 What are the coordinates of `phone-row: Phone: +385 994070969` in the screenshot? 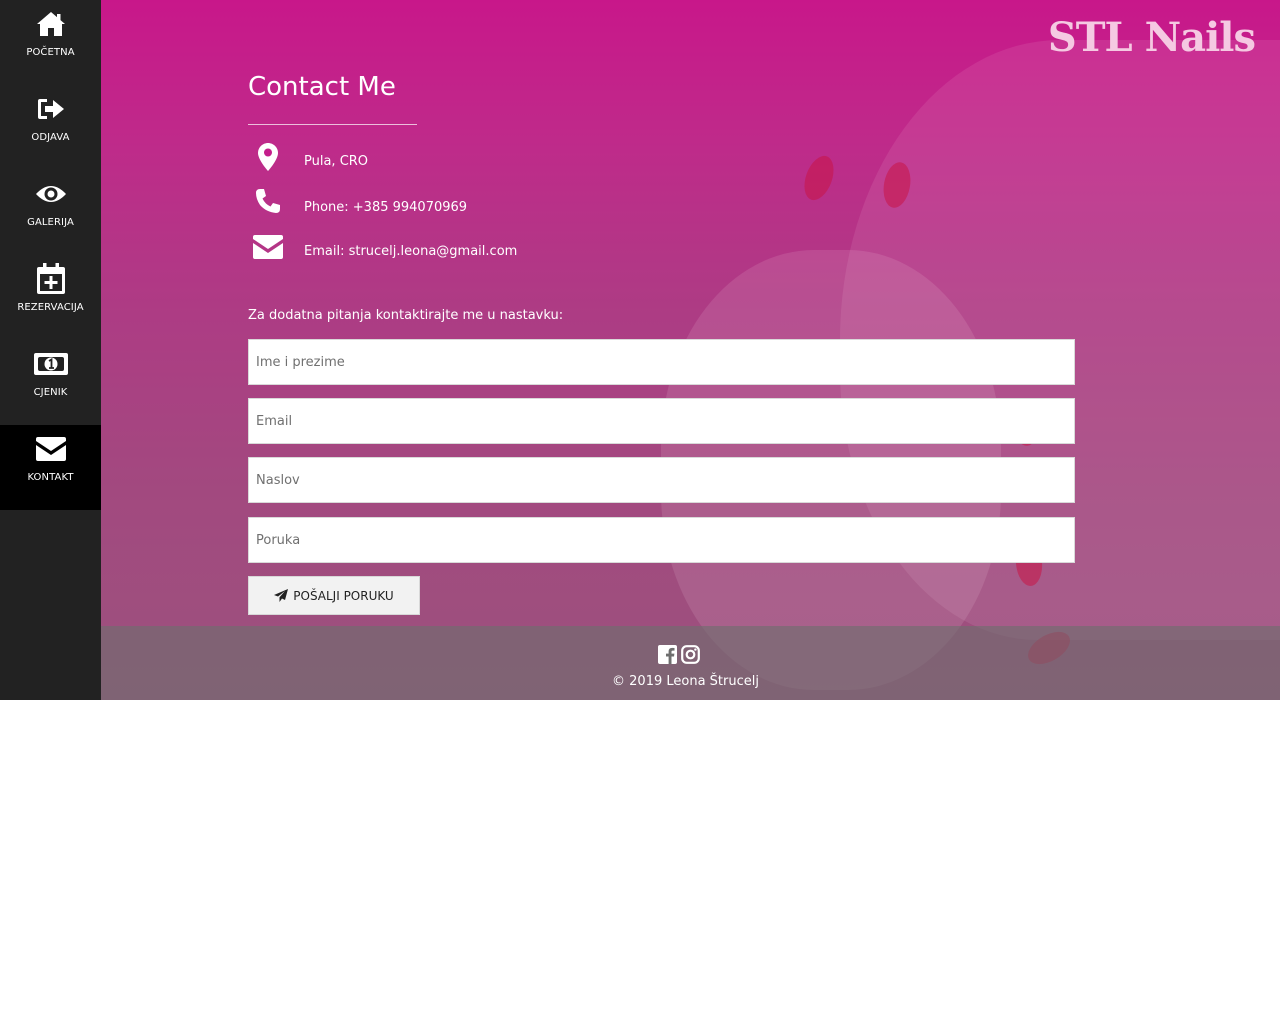 It's located at (357, 201).